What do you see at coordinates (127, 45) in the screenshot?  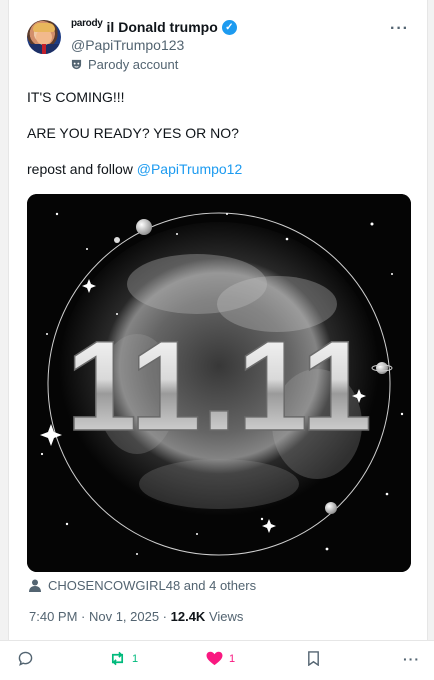 I see `handle: @PapiTrumpo123` at bounding box center [127, 45].